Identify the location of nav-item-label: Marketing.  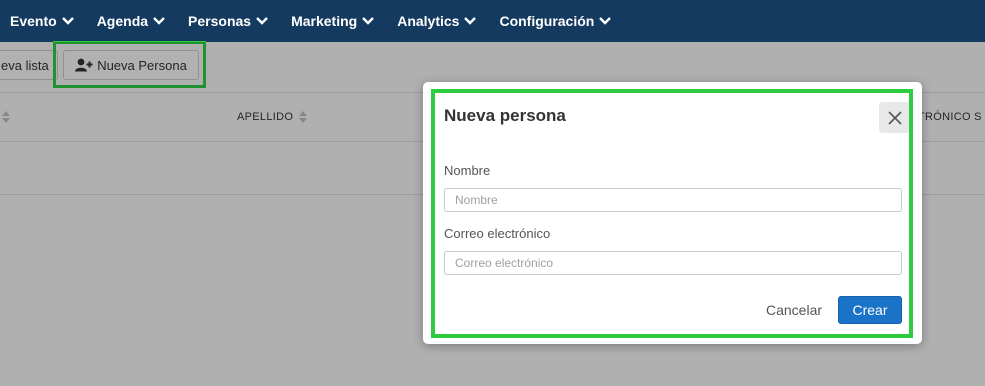
(324, 21).